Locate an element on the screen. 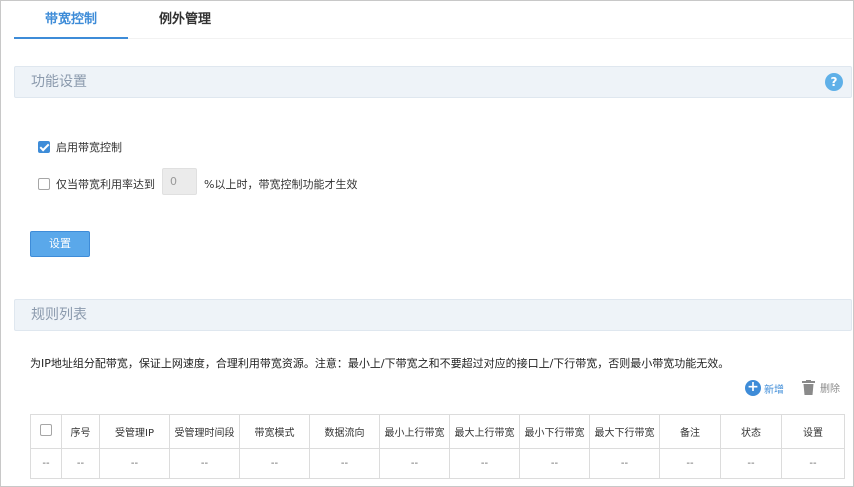 This screenshot has width=854, height=487. tab-exception-management: 例外管理 is located at coordinates (185, 19).